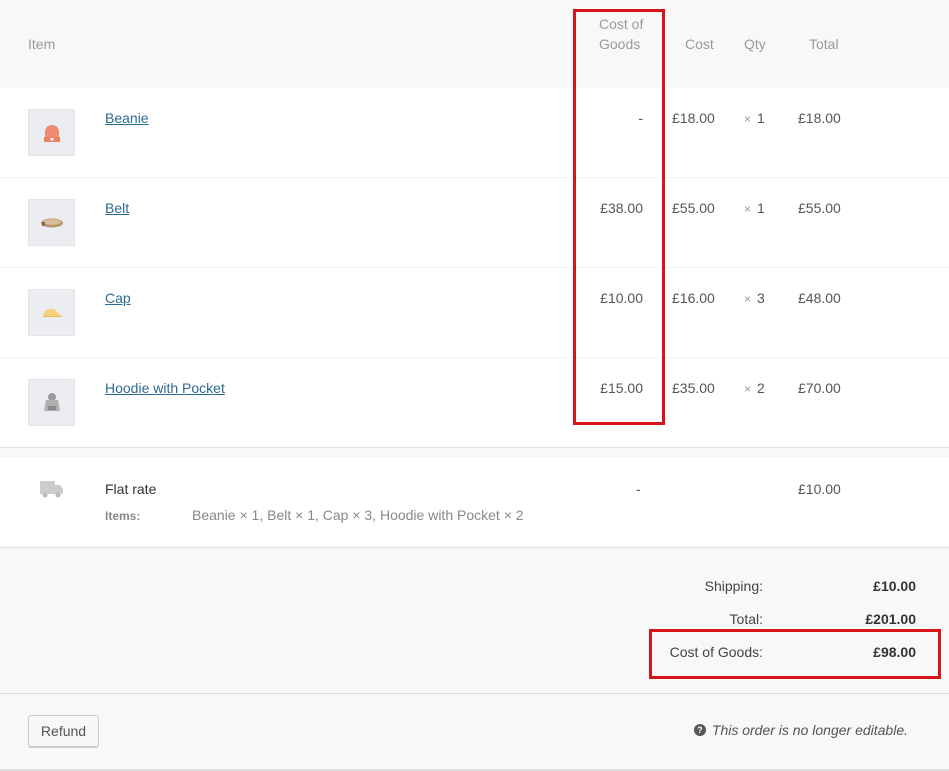 The width and height of the screenshot is (949, 771). What do you see at coordinates (754, 388) in the screenshot?
I see `qty-cell: × 2` at bounding box center [754, 388].